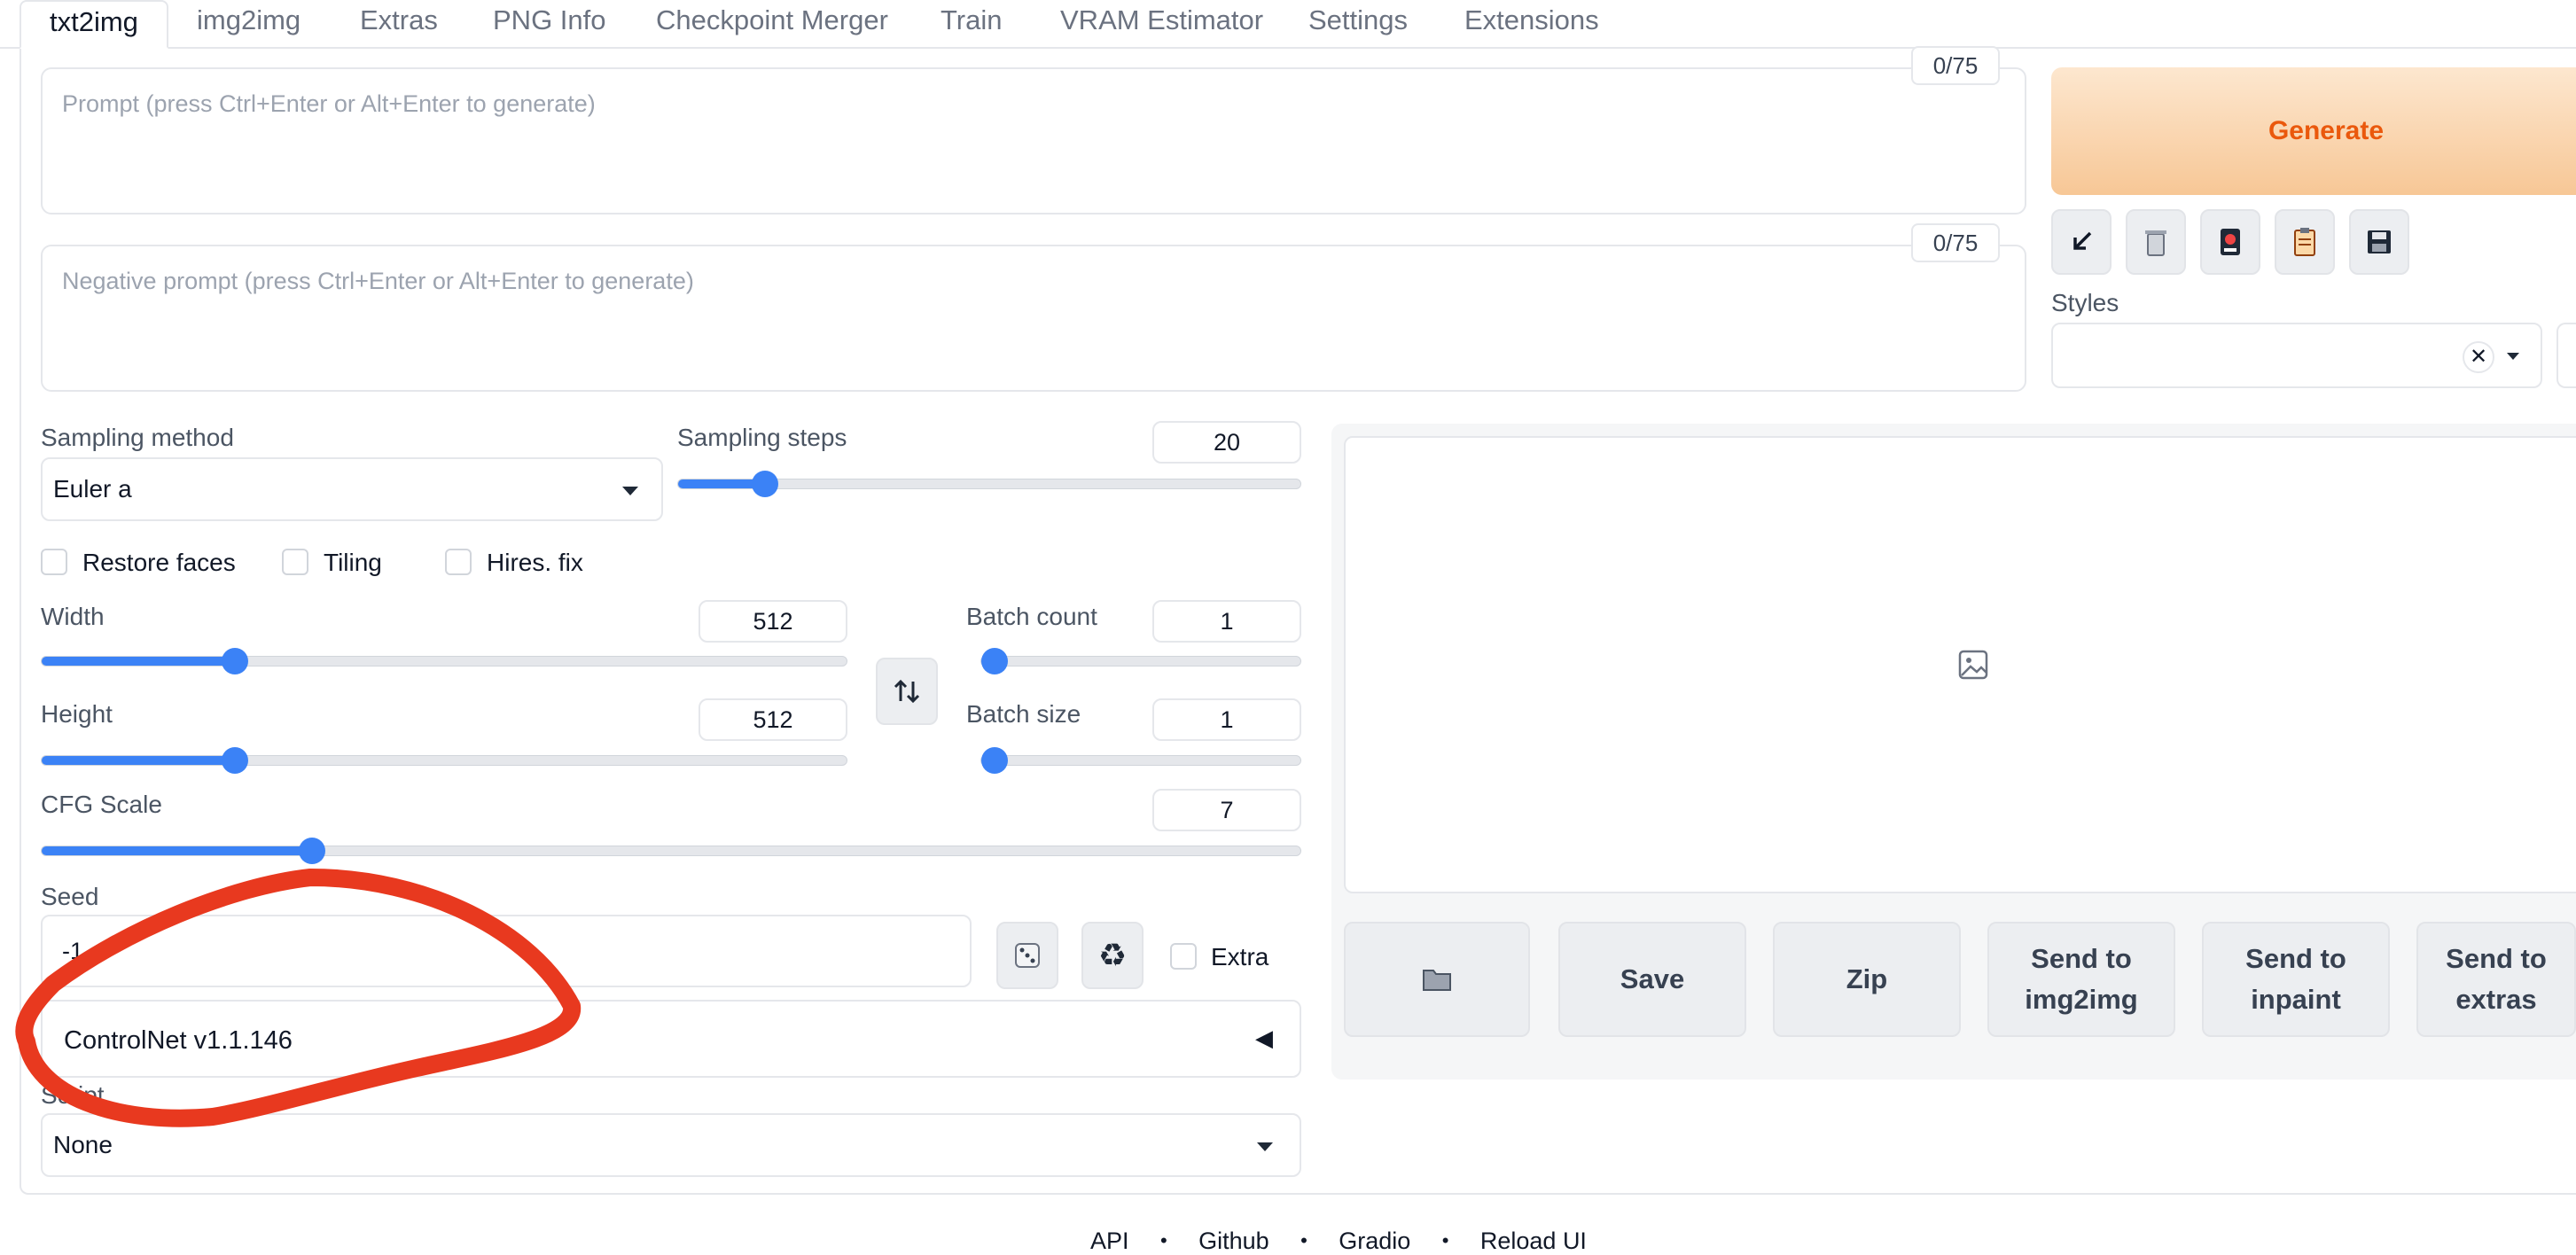 The image size is (2576, 1255). Describe the element at coordinates (1264, 1038) in the screenshot. I see `collapse-triangle-icon: ◀` at that location.